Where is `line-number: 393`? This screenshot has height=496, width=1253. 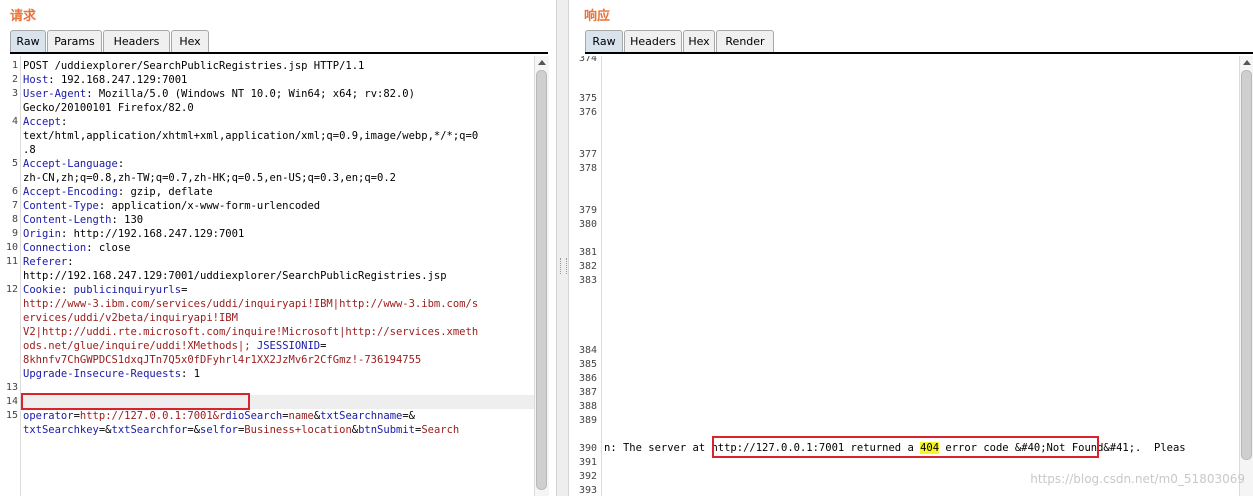 line-number: 393 is located at coordinates (587, 490).